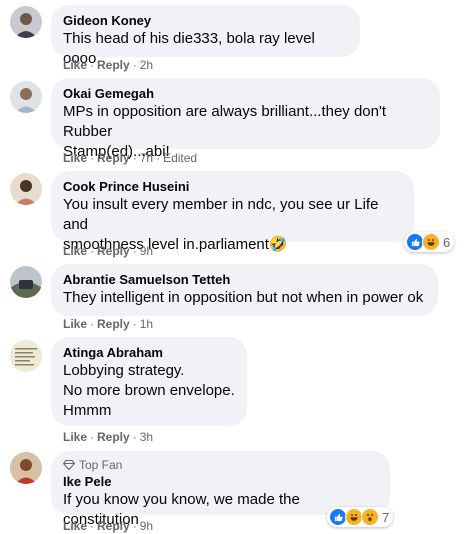  I want to click on comment-meta: Like · Reply · 3h, so click(108, 437).